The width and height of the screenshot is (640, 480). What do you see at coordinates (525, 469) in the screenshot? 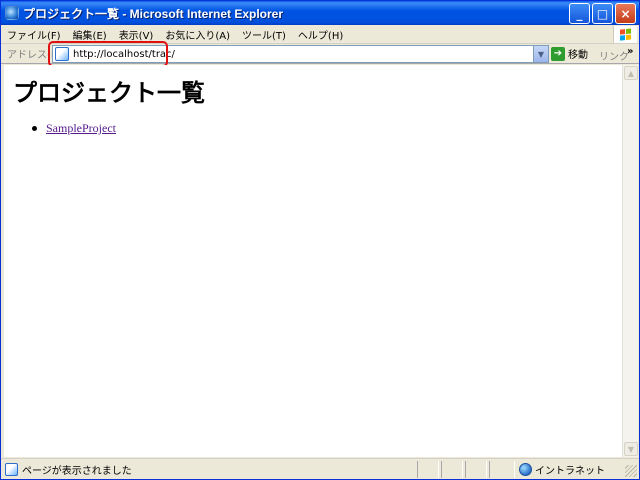
I see `globe-icon` at bounding box center [525, 469].